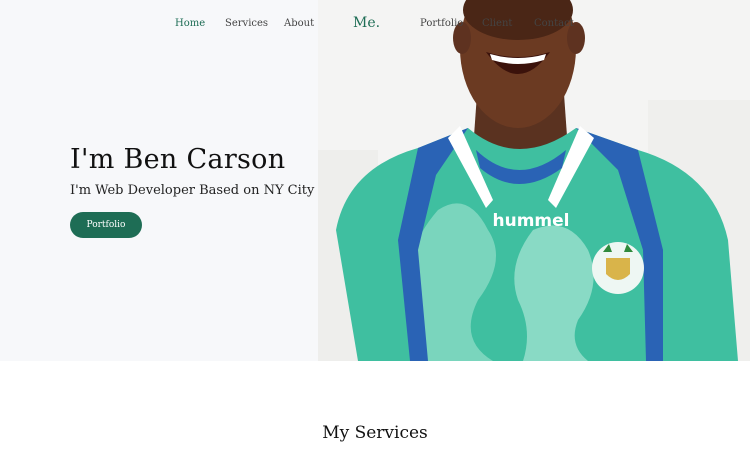 Image resolution: width=750 pixels, height=460 pixels. I want to click on nav-link-contact: Contact, so click(554, 24).